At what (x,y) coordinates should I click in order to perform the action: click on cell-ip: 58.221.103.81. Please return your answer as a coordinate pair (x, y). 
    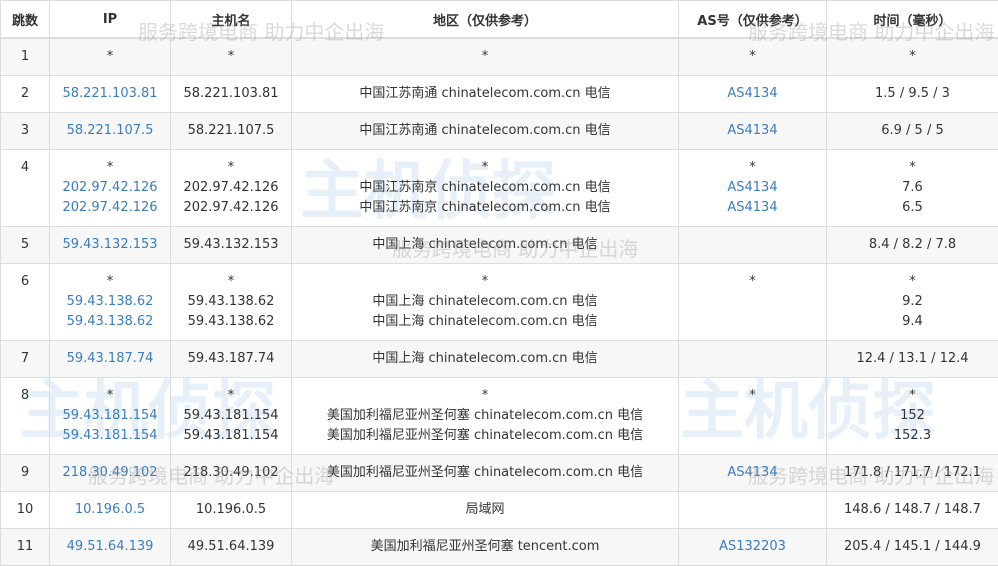
    Looking at the image, I should click on (110, 94).